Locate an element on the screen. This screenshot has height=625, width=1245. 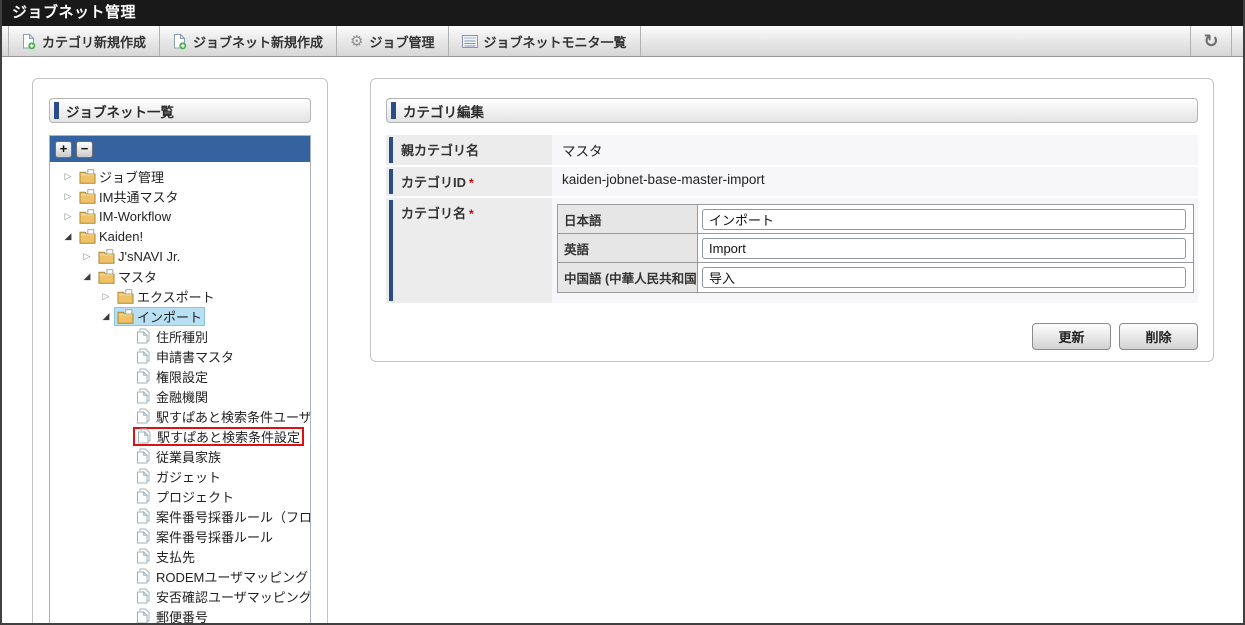
toolbar-button: ジョブネット新規作成 is located at coordinates (249, 41).